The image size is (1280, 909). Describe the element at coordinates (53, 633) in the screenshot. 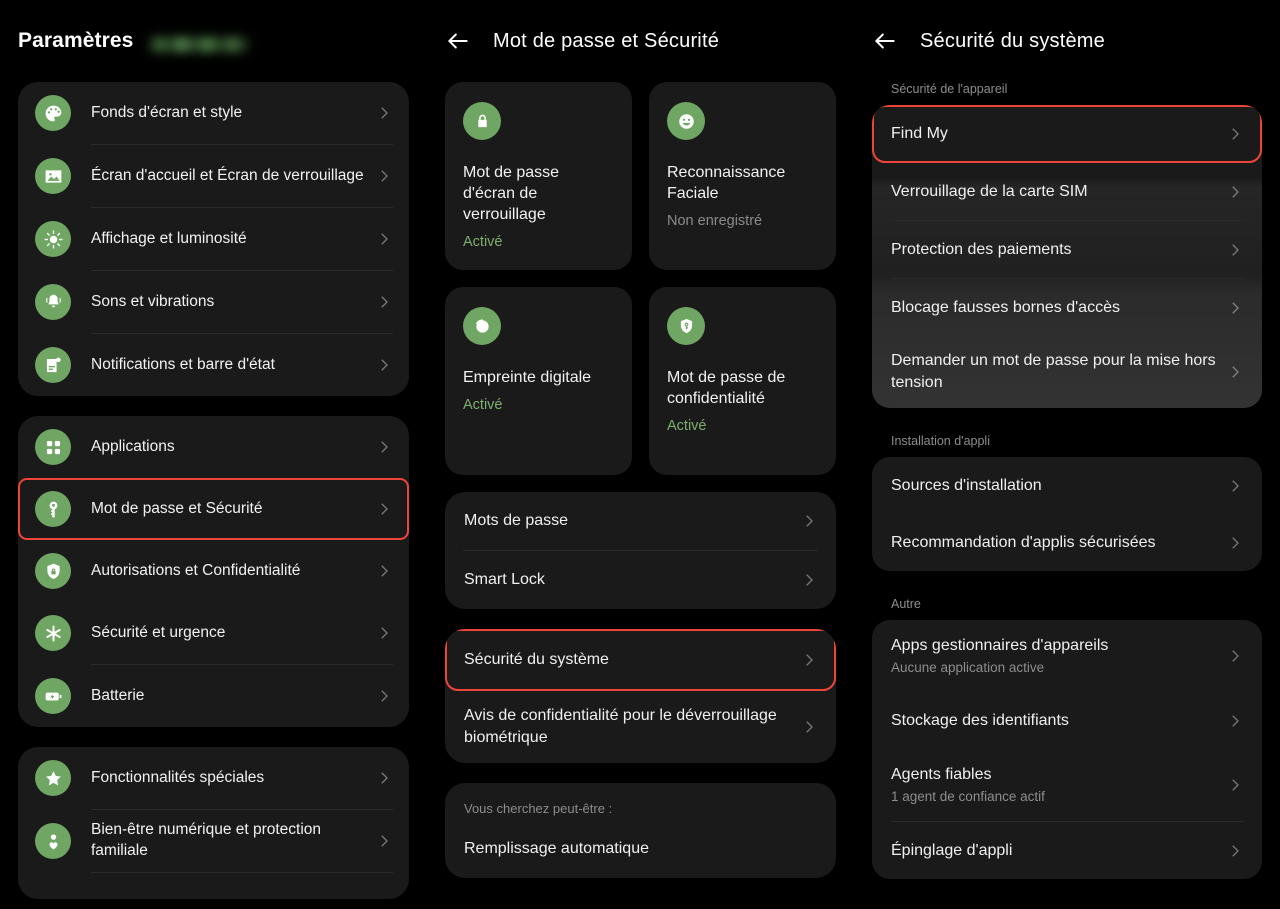

I see `asterisk-icon` at that location.